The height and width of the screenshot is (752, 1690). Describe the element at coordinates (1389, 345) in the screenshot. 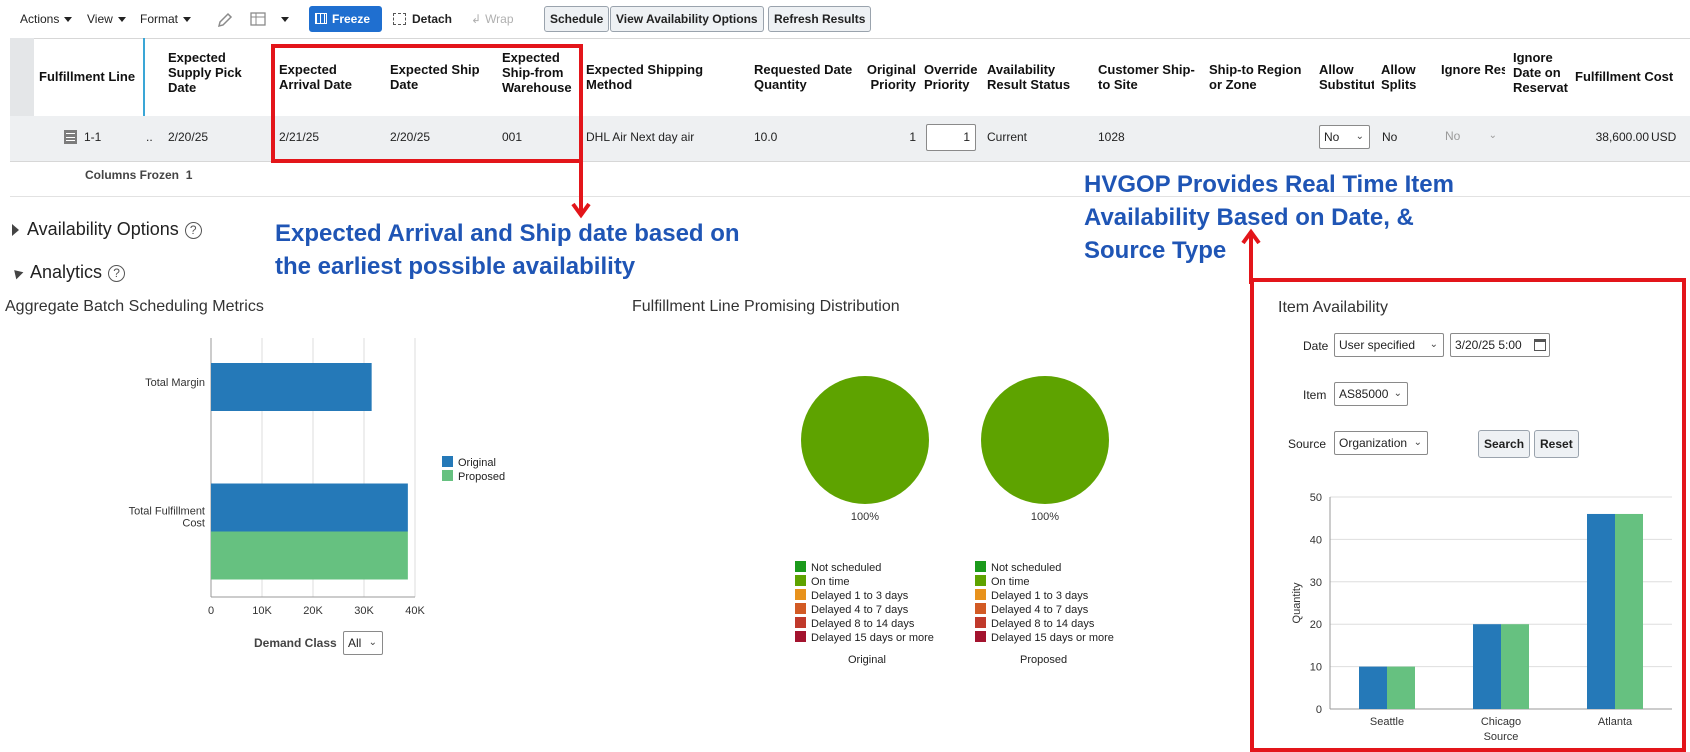

I see `date-mode-select: User specified ⌄` at that location.